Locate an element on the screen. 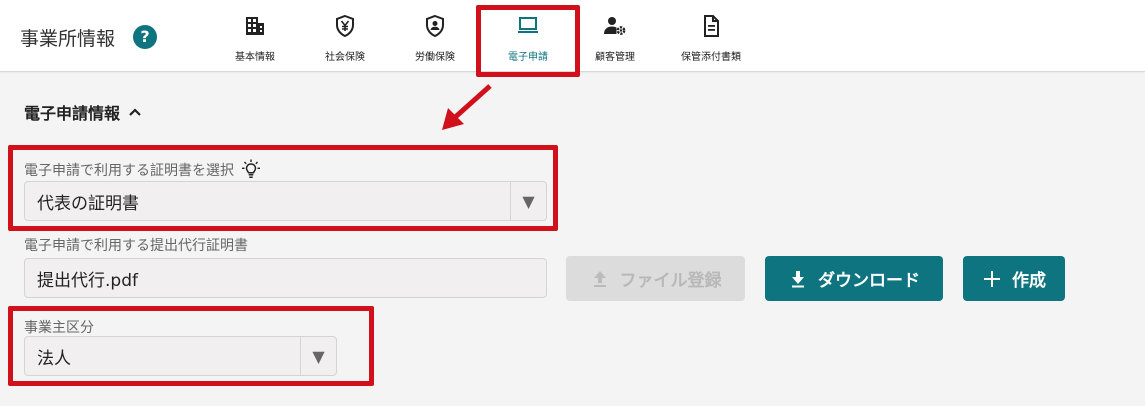 The width and height of the screenshot is (1145, 406). certificate-label: 電子申請で利用する証明書を選択 is located at coordinates (129, 171).